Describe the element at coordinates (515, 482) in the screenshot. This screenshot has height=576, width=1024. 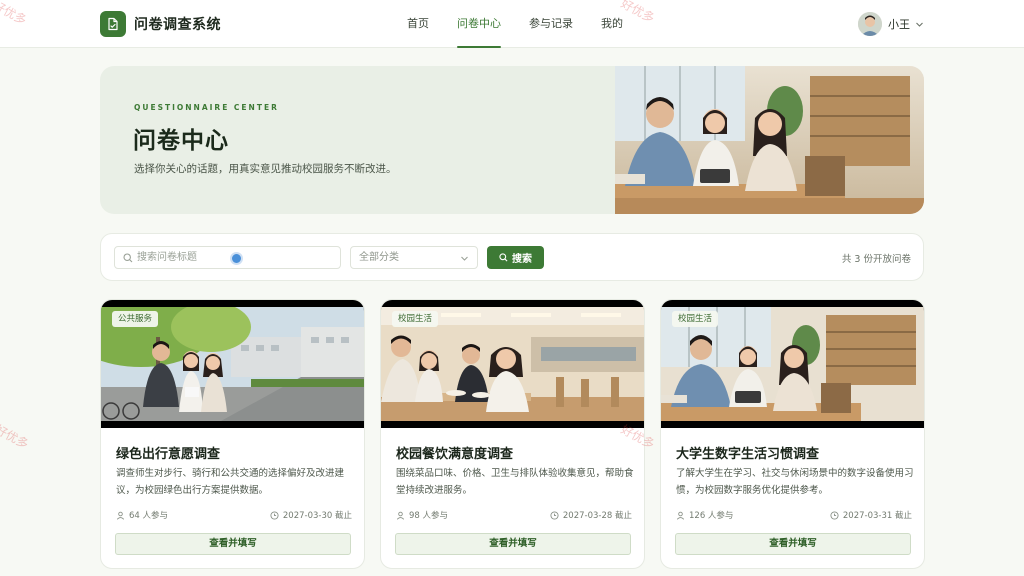
I see `card-description: 围绕菜品口味、价格、卫生与排队体验收集意见，帮助食堂持续改进服务。` at that location.